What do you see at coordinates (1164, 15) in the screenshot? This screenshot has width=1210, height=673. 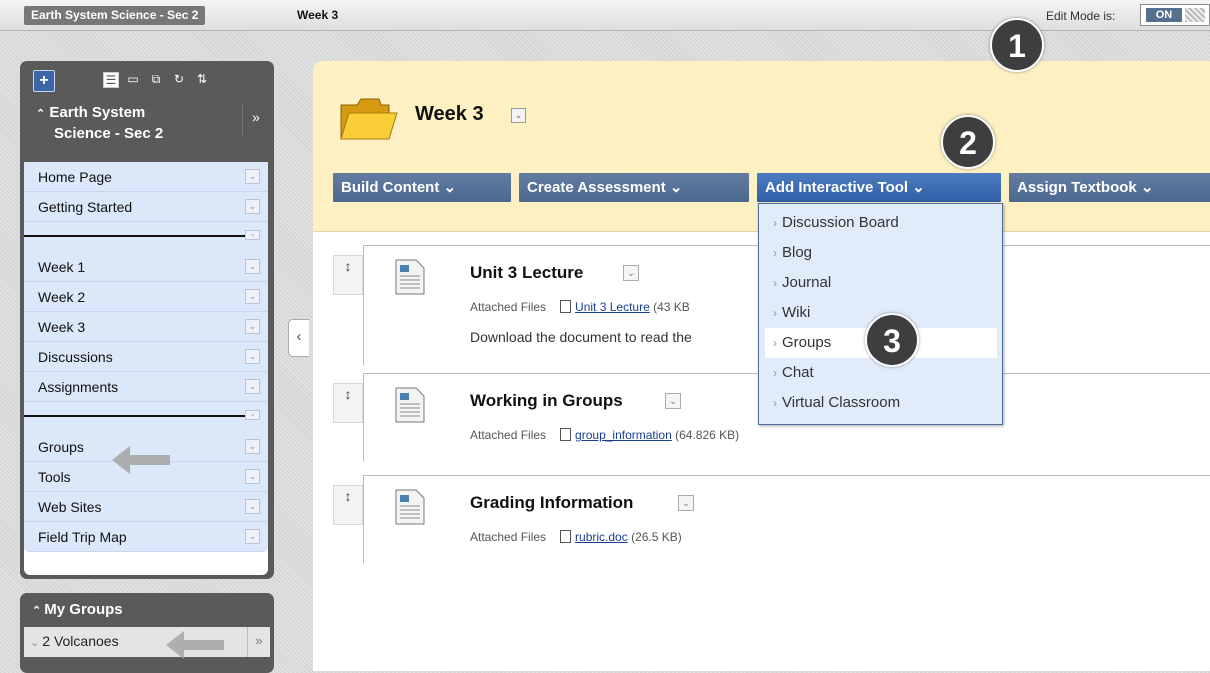 I see `edit-mode-state: ON` at bounding box center [1164, 15].